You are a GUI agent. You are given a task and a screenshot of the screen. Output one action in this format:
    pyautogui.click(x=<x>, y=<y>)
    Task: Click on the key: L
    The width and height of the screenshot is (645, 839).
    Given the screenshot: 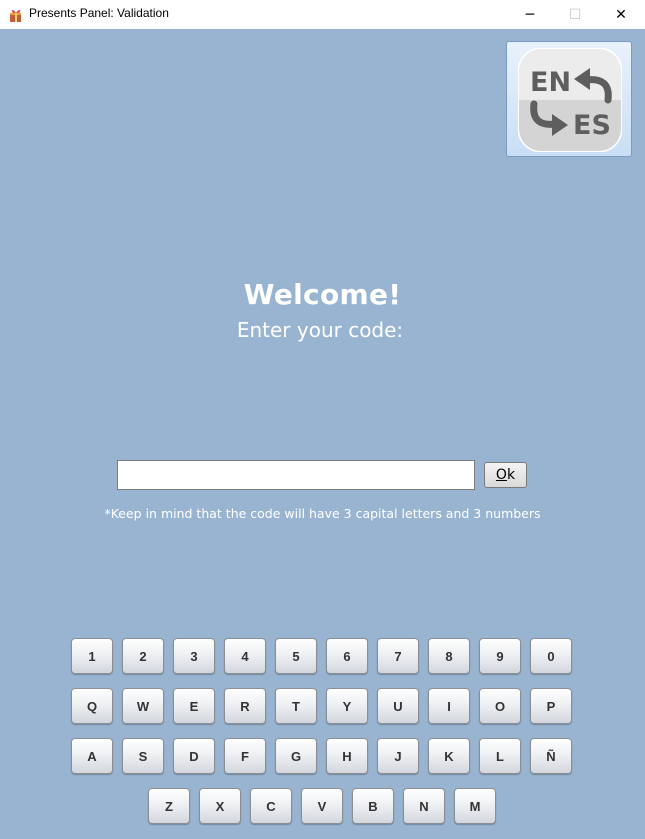 What is the action you would take?
    pyautogui.click(x=500, y=756)
    